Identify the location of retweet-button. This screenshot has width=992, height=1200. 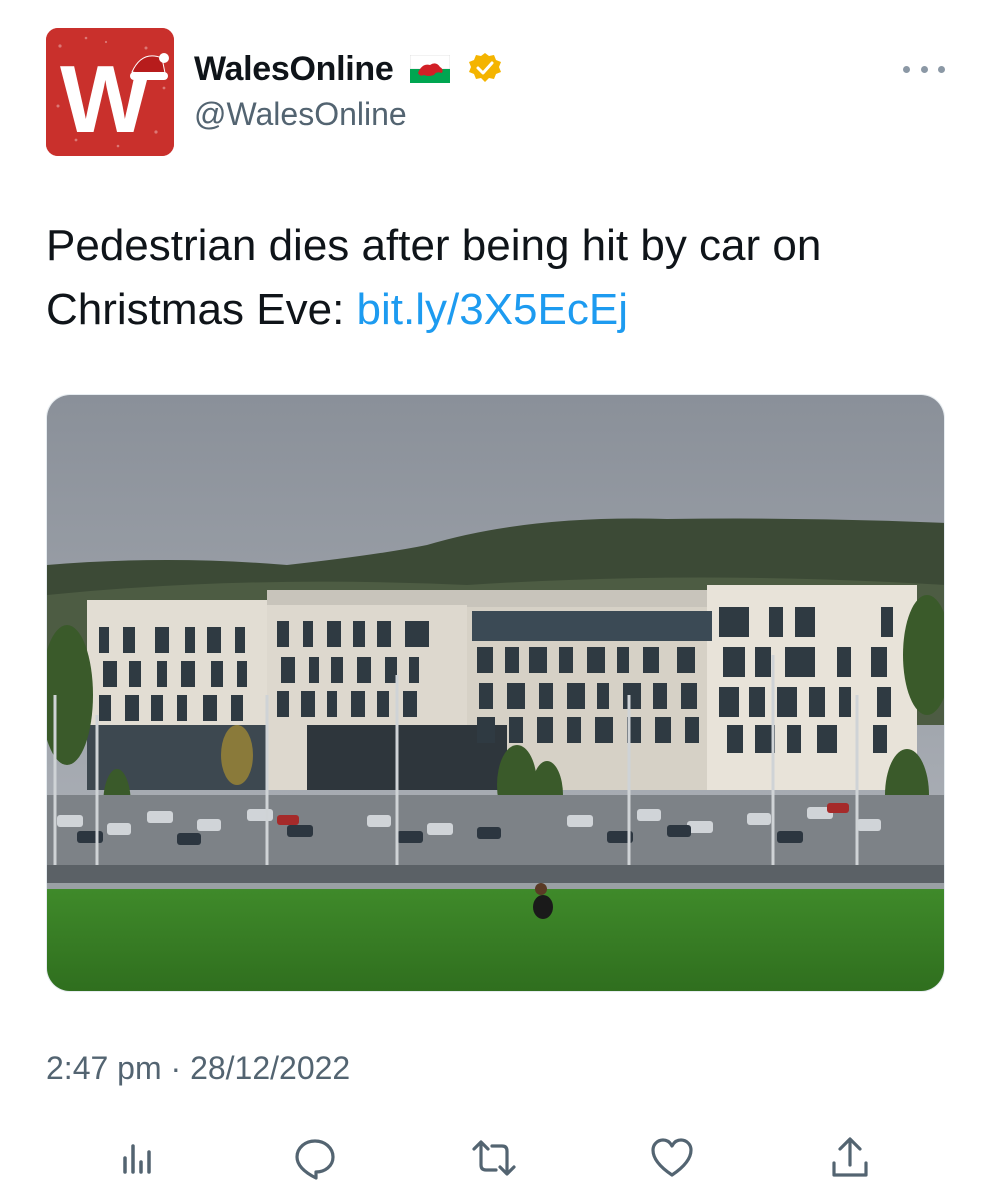
(494, 1158).